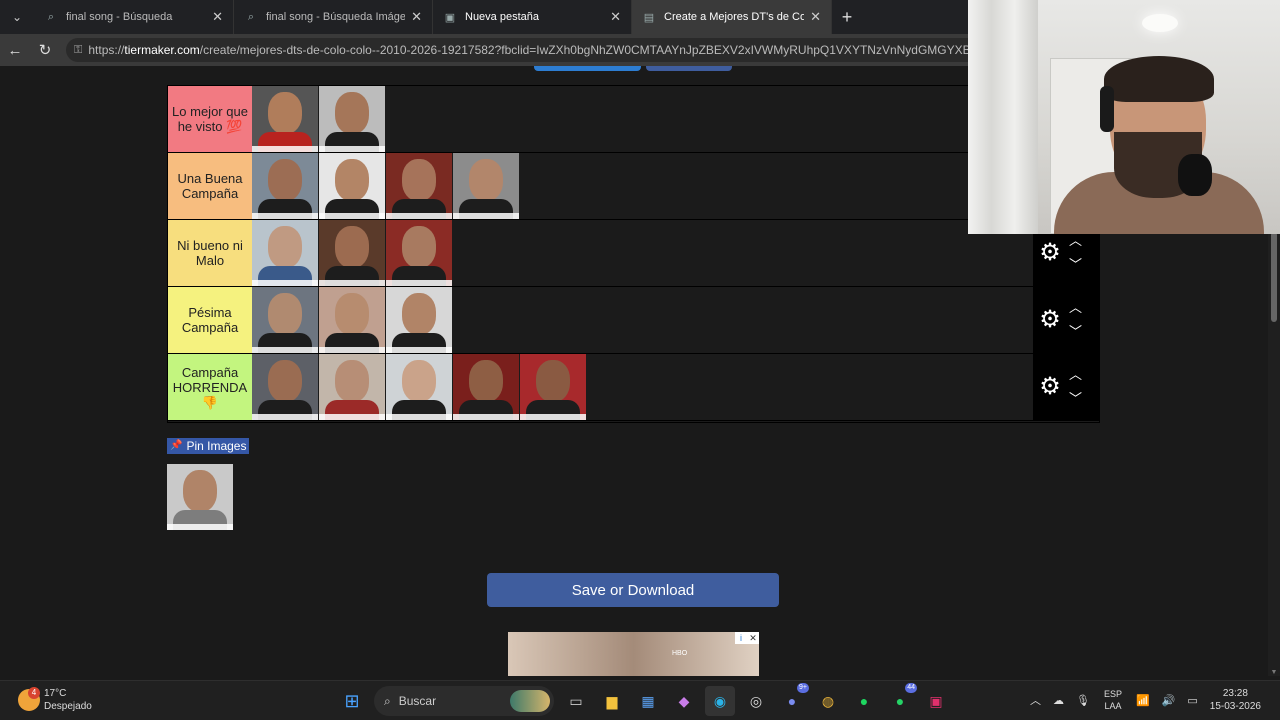 The height and width of the screenshot is (720, 1280). What do you see at coordinates (176, 445) in the screenshot?
I see `pin-icon: 📌` at bounding box center [176, 445].